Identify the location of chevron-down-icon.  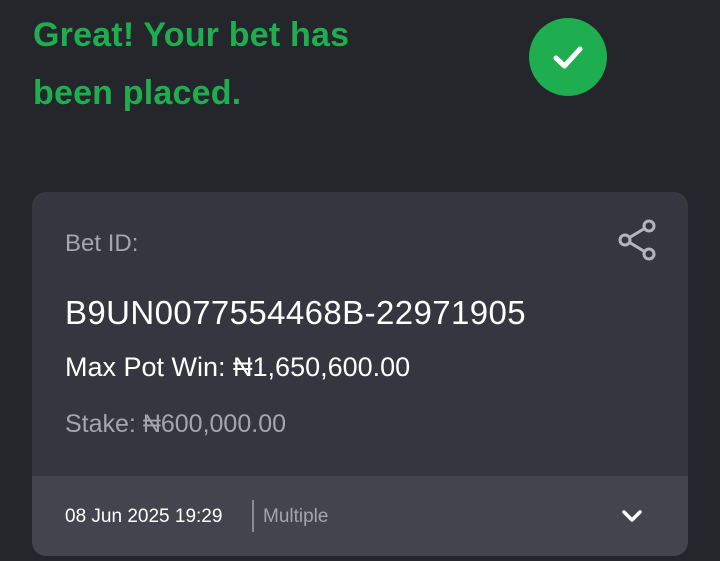
(632, 516).